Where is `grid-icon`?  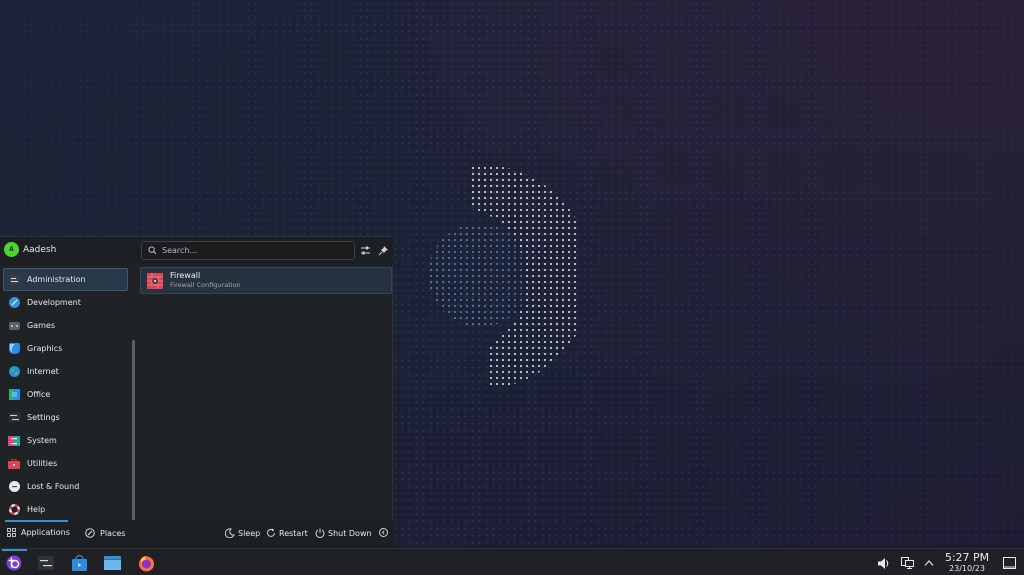
grid-icon is located at coordinates (11, 532).